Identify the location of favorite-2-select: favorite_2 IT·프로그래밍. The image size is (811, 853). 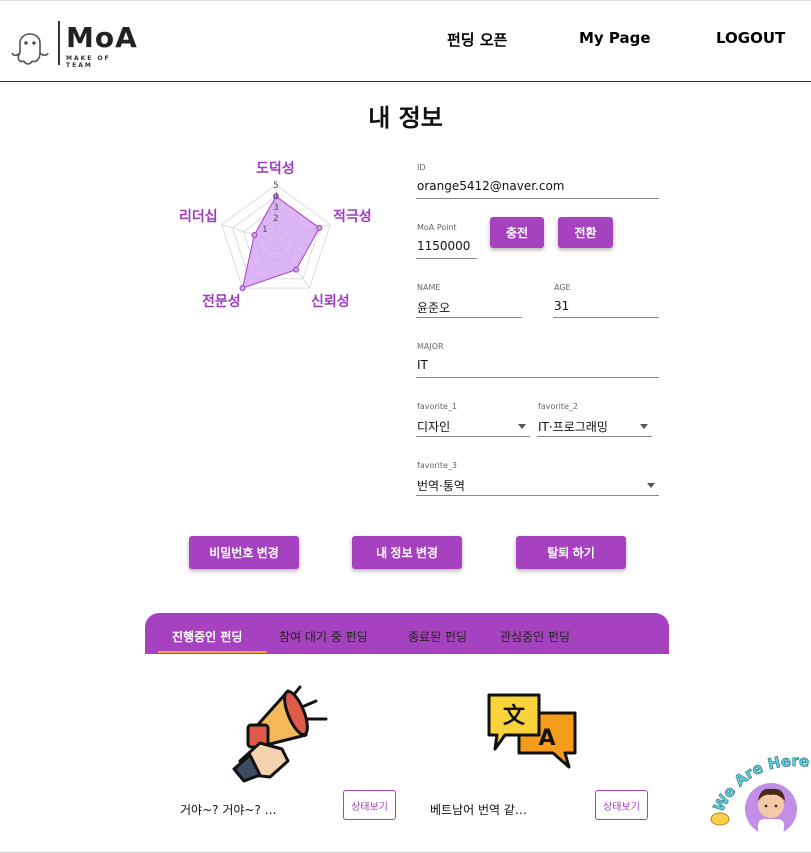
(594, 419).